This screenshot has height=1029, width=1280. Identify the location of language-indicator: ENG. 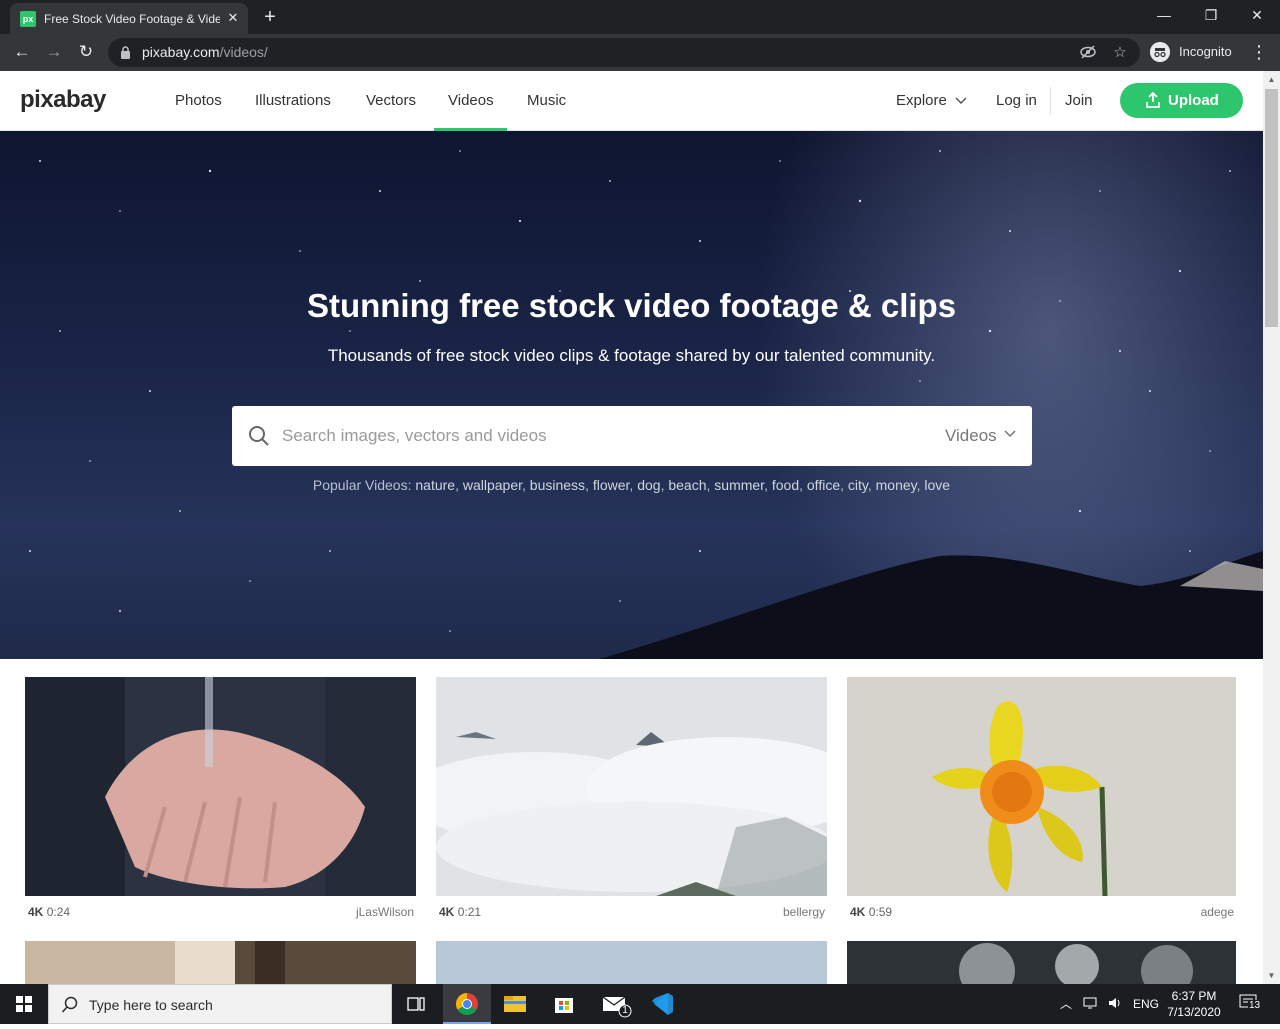
(1146, 1004).